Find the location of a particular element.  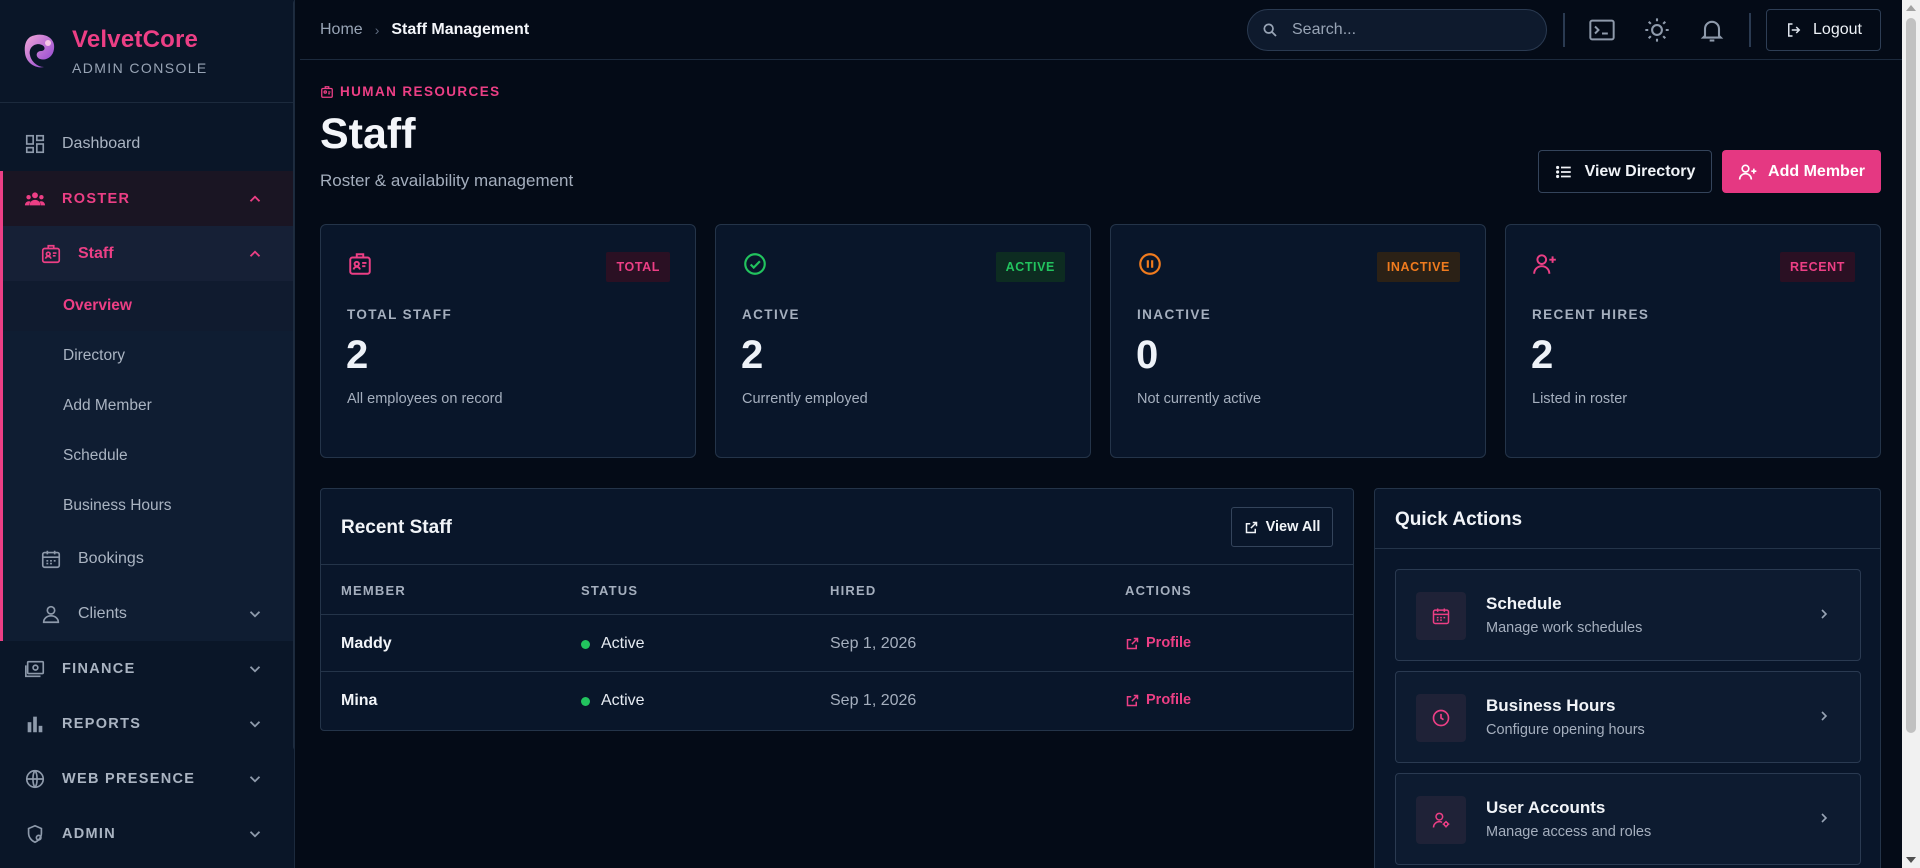

stat-description: Not currently active is located at coordinates (1199, 399).